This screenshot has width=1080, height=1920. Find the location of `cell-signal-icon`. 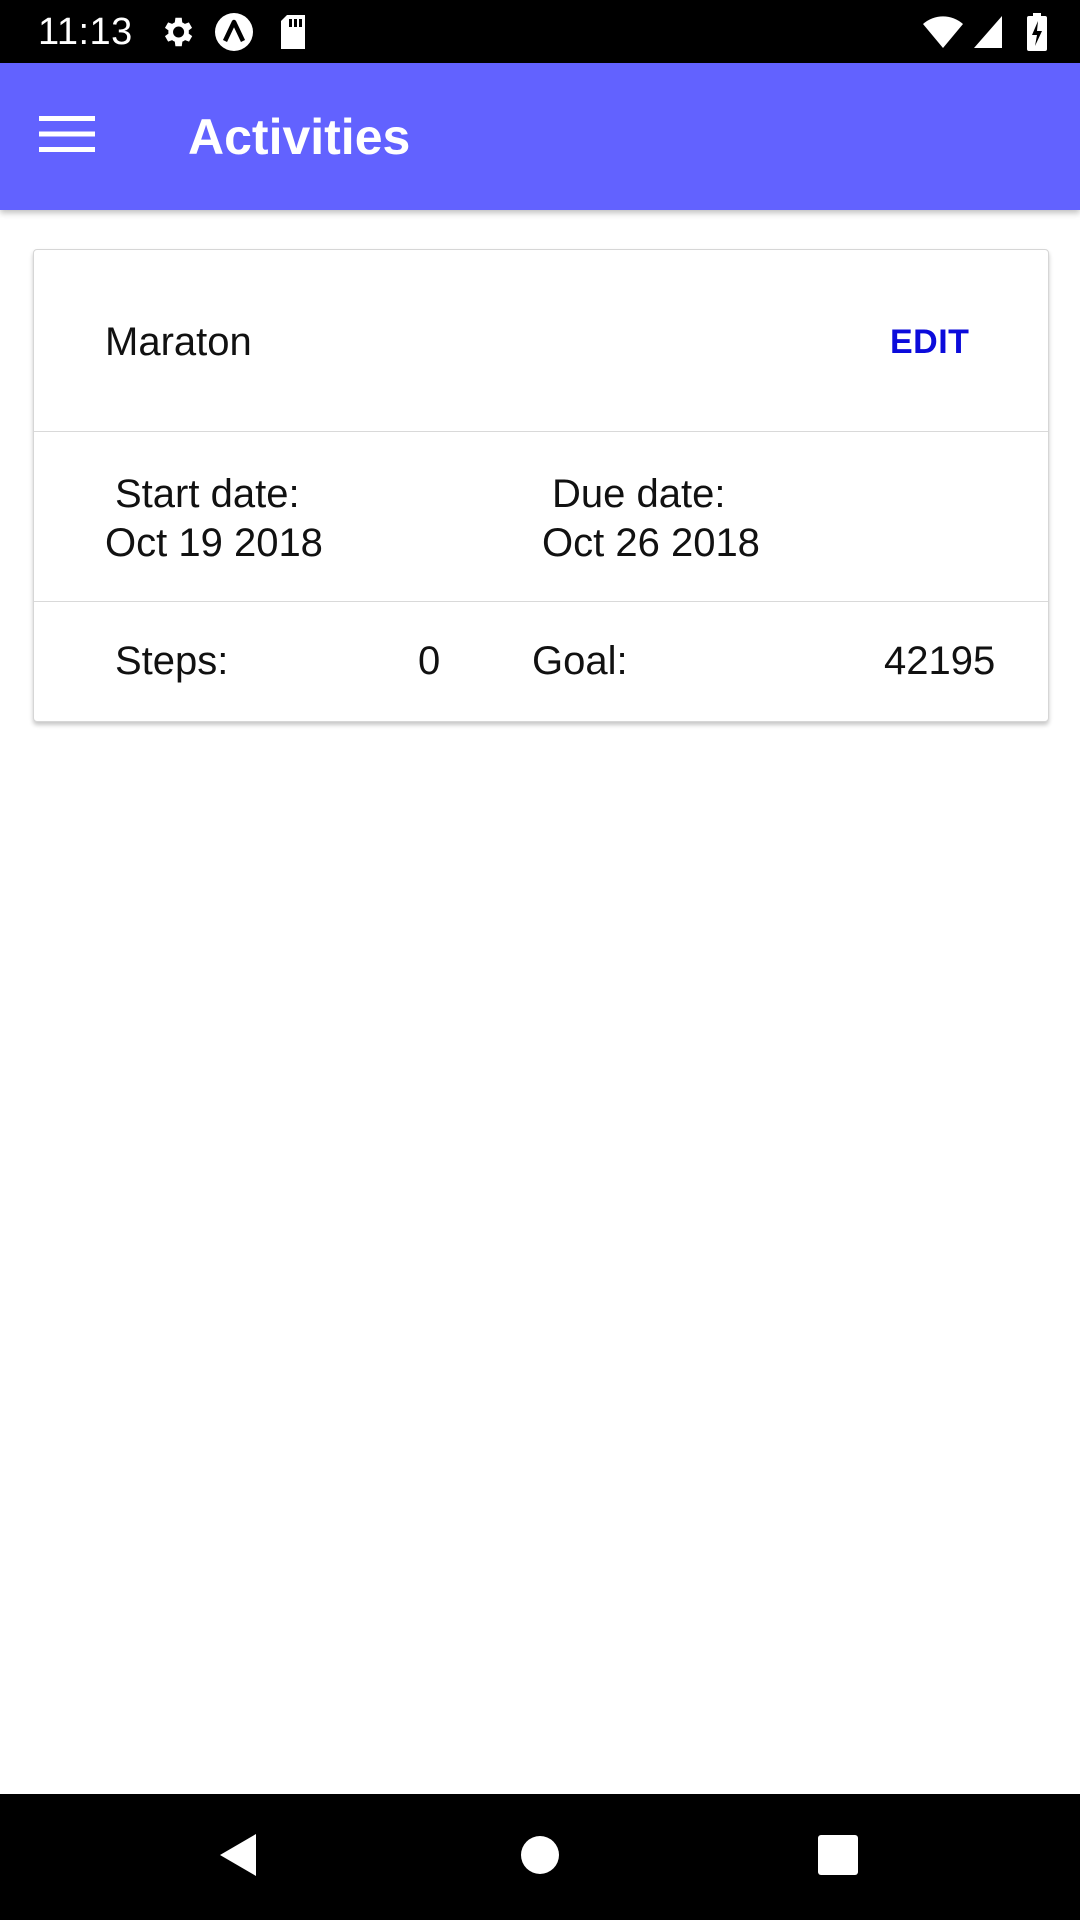

cell-signal-icon is located at coordinates (988, 34).